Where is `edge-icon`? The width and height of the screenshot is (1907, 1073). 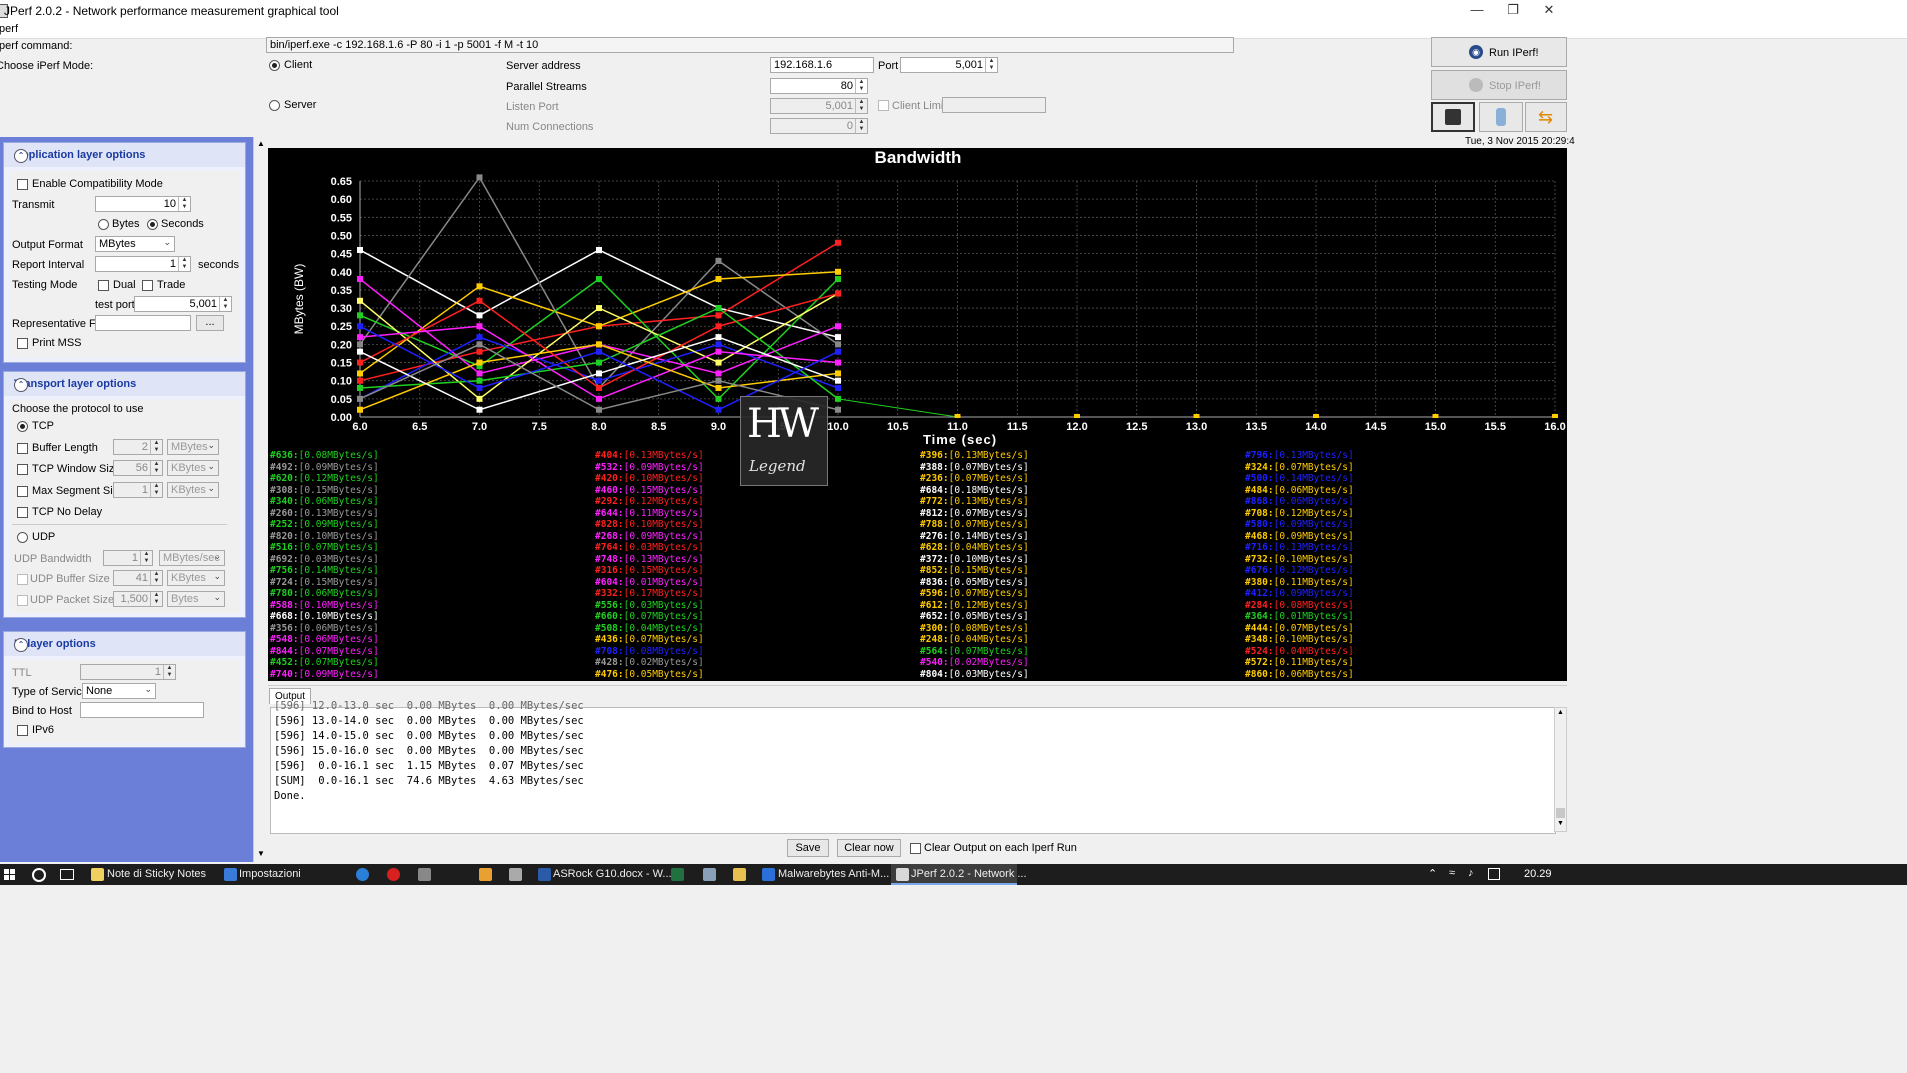
edge-icon is located at coordinates (362, 874).